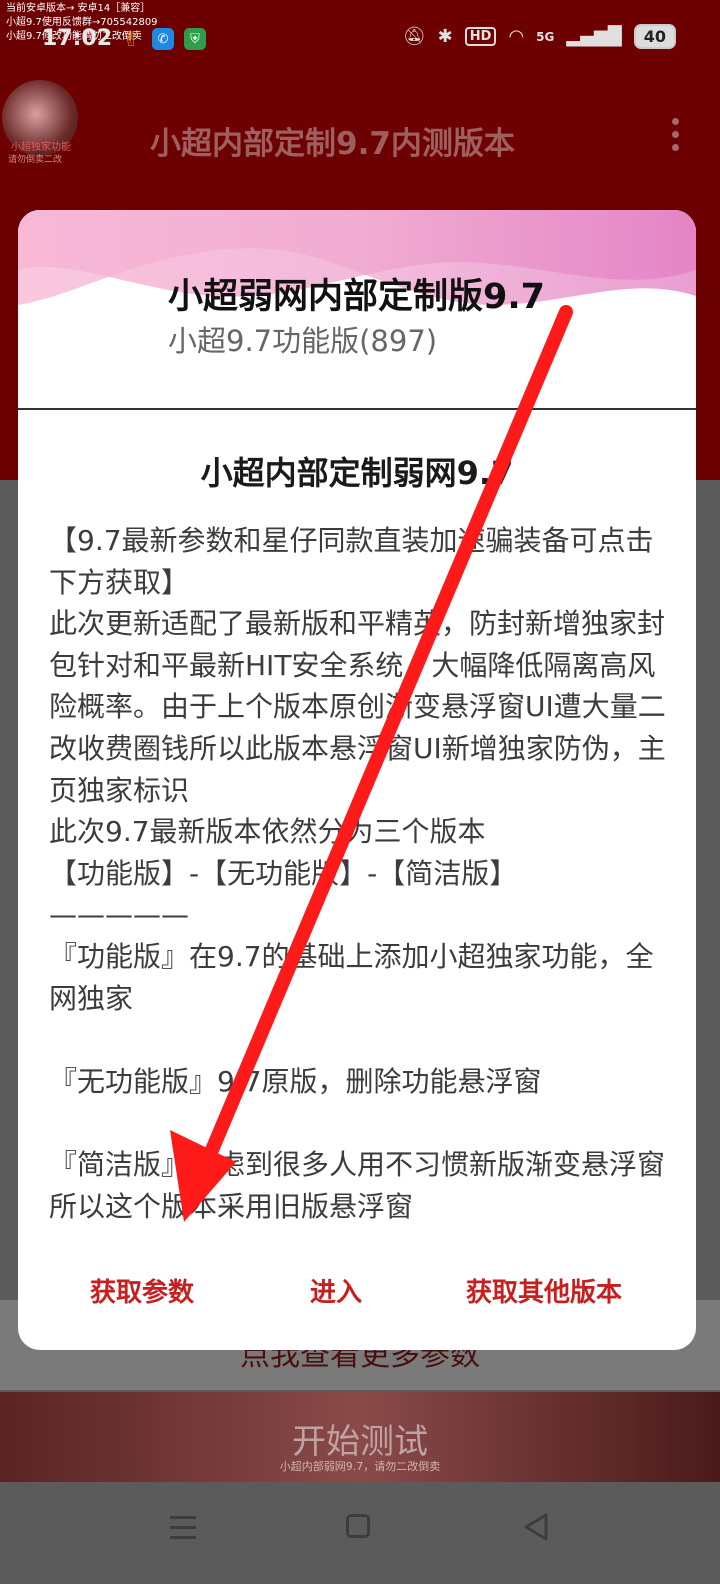 The width and height of the screenshot is (720, 1584). Describe the element at coordinates (131, 39) in the screenshot. I see `app-notification-icon: ✌` at that location.